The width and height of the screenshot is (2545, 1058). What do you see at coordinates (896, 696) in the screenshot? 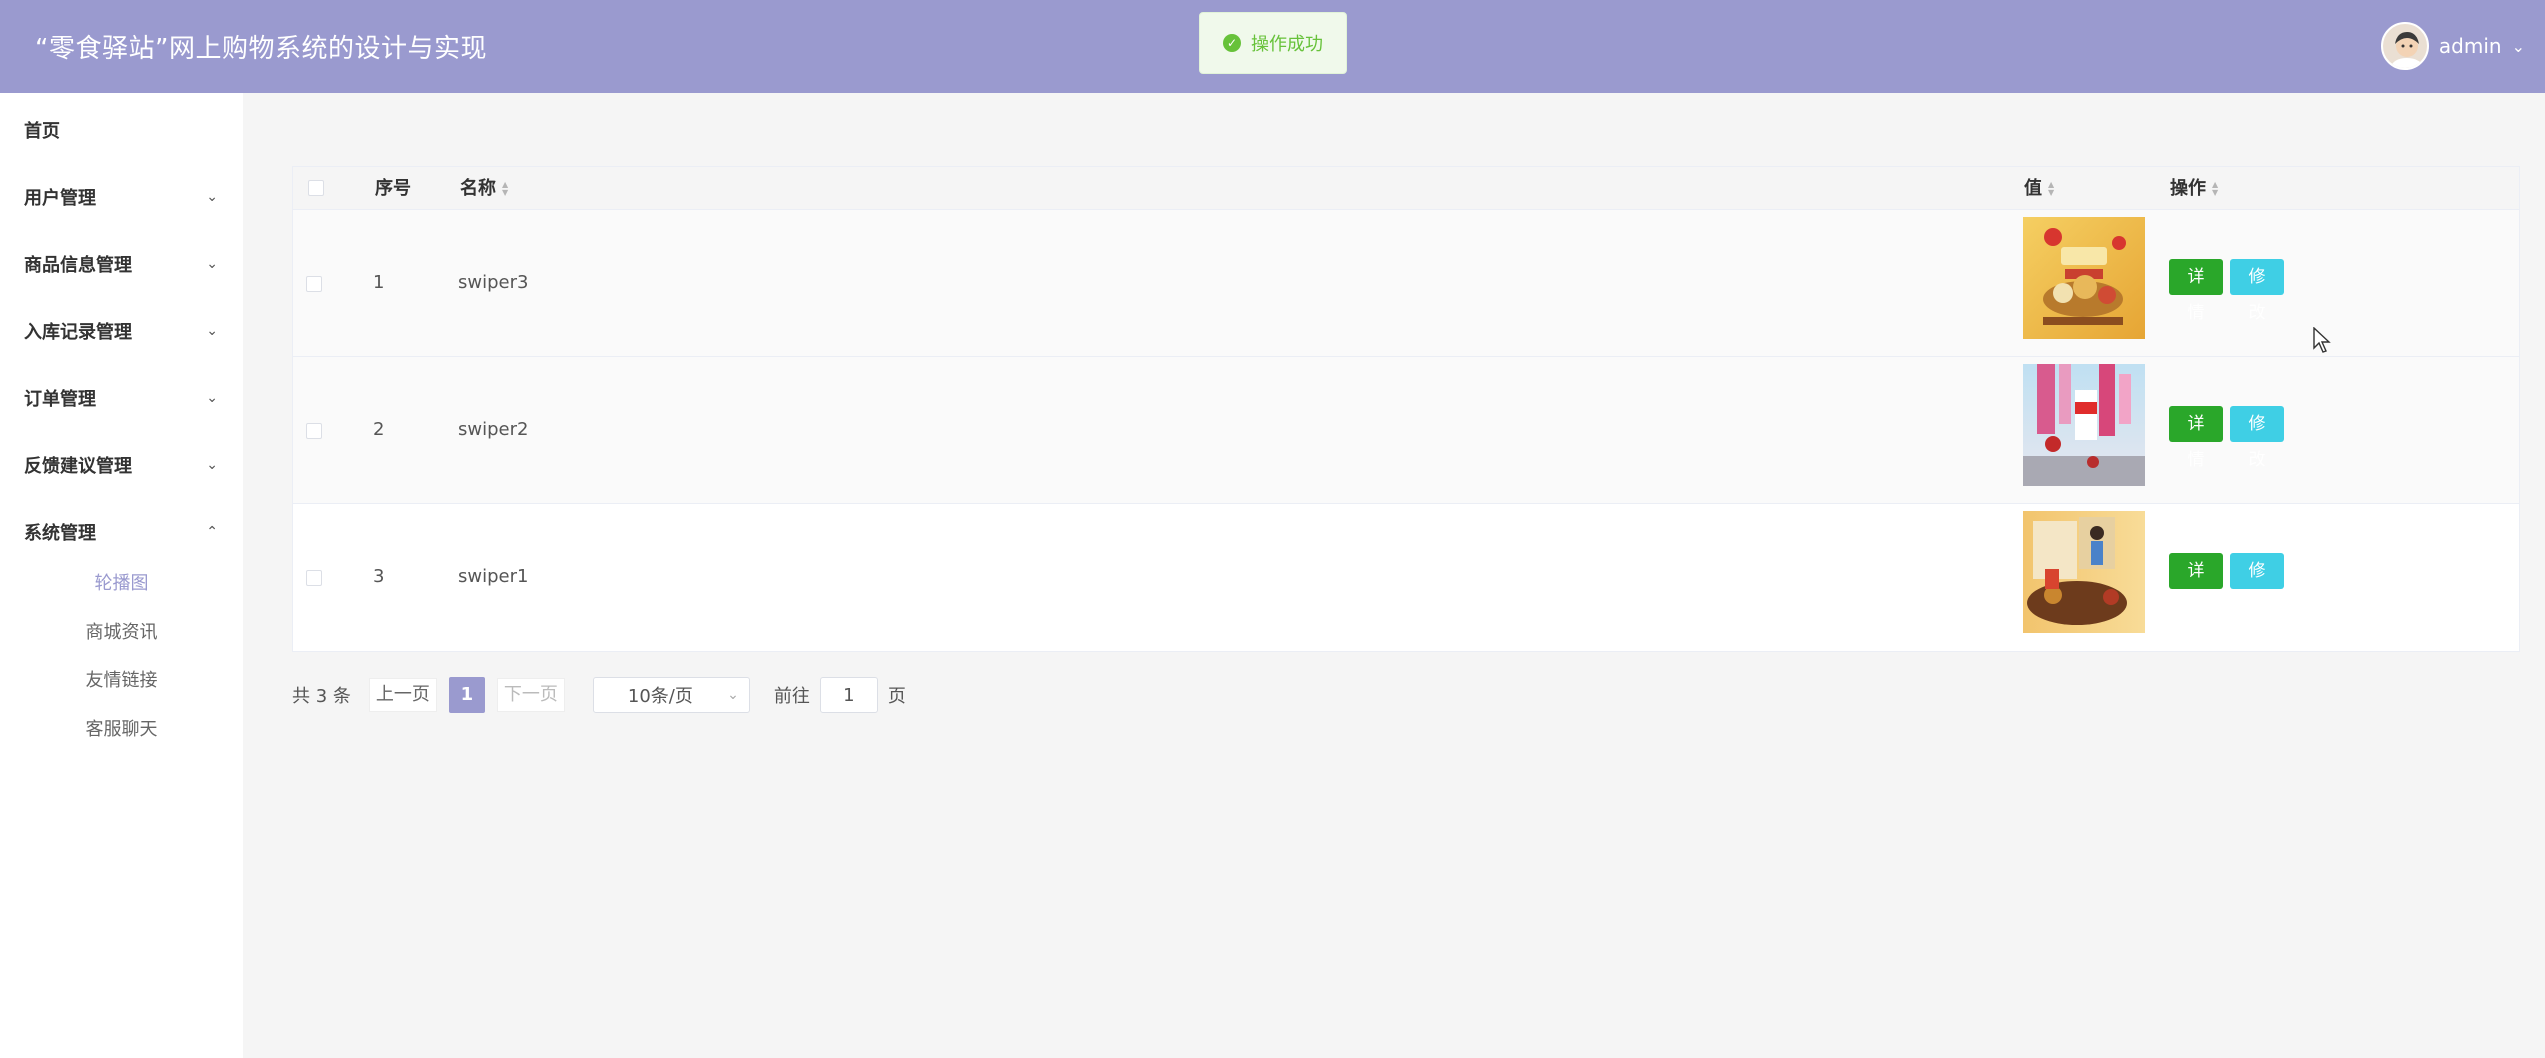
I see `page-suffix: 页` at bounding box center [896, 696].